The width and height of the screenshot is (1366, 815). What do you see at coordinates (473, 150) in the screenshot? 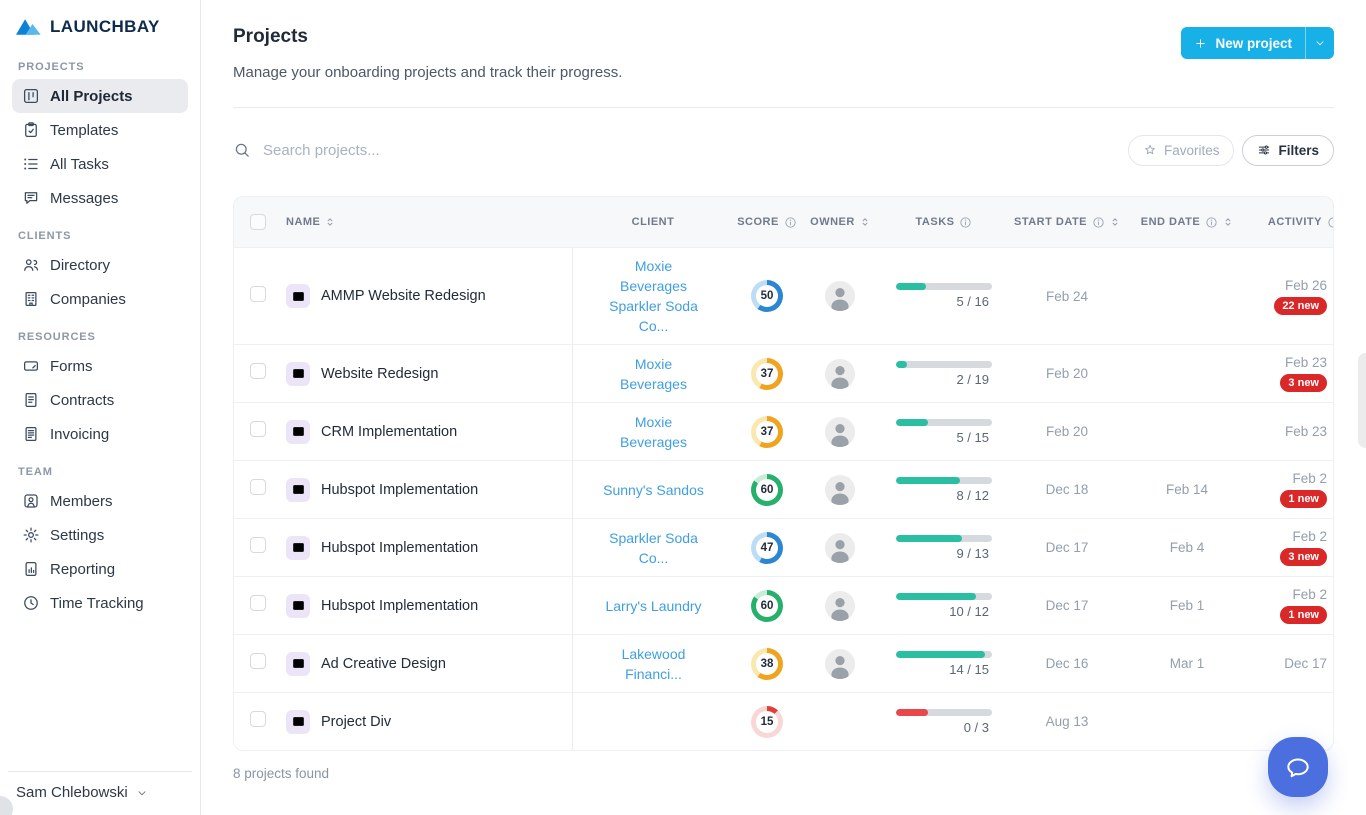
I see `search-input` at bounding box center [473, 150].